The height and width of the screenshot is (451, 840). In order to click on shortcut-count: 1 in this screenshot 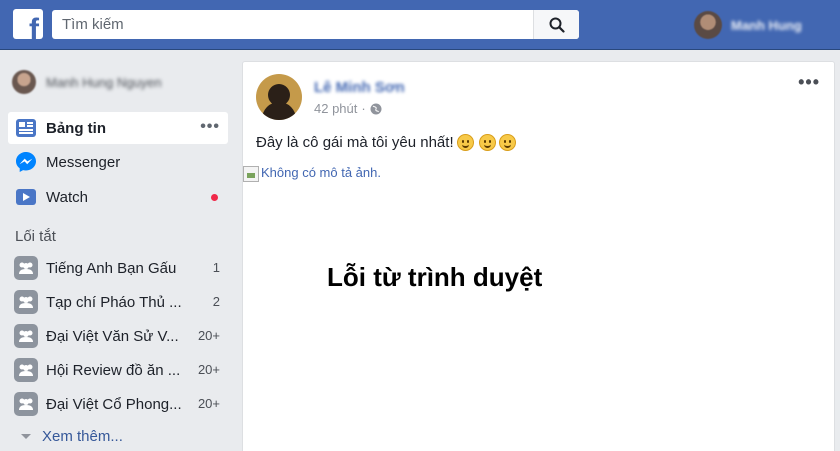, I will do `click(216, 267)`.